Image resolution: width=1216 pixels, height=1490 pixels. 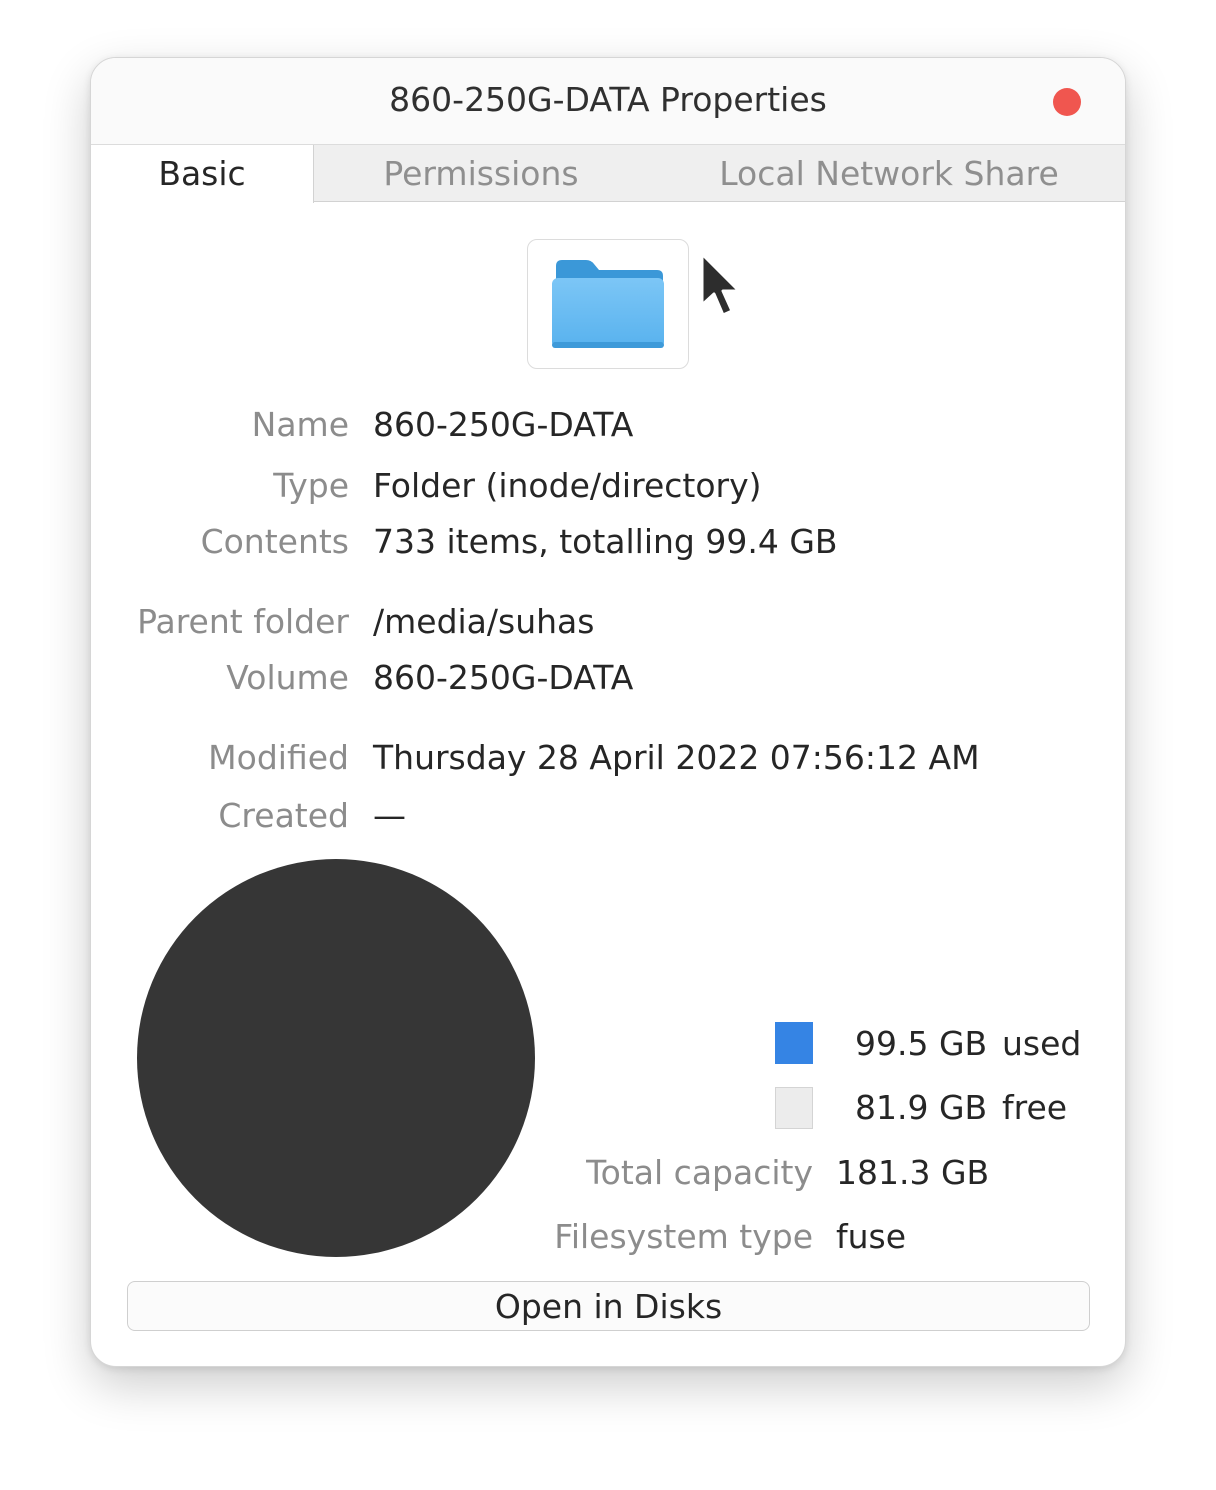 What do you see at coordinates (676, 757) in the screenshot?
I see `property-value-modified: Thursday 28 April 2022 07:56:12 AM` at bounding box center [676, 757].